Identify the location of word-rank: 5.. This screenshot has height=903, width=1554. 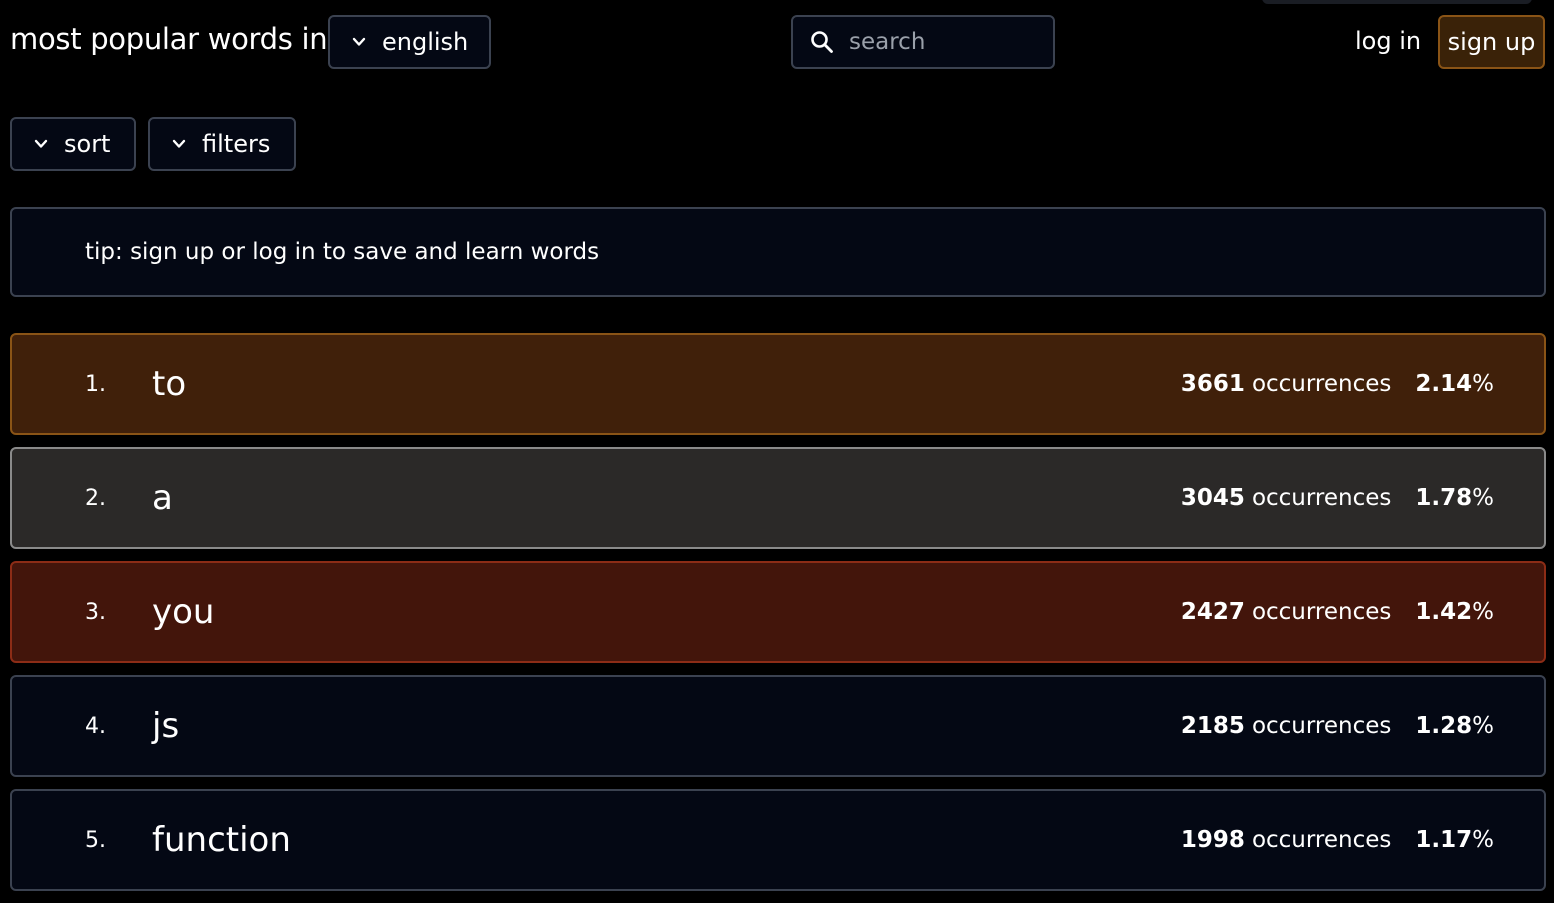
(95, 840).